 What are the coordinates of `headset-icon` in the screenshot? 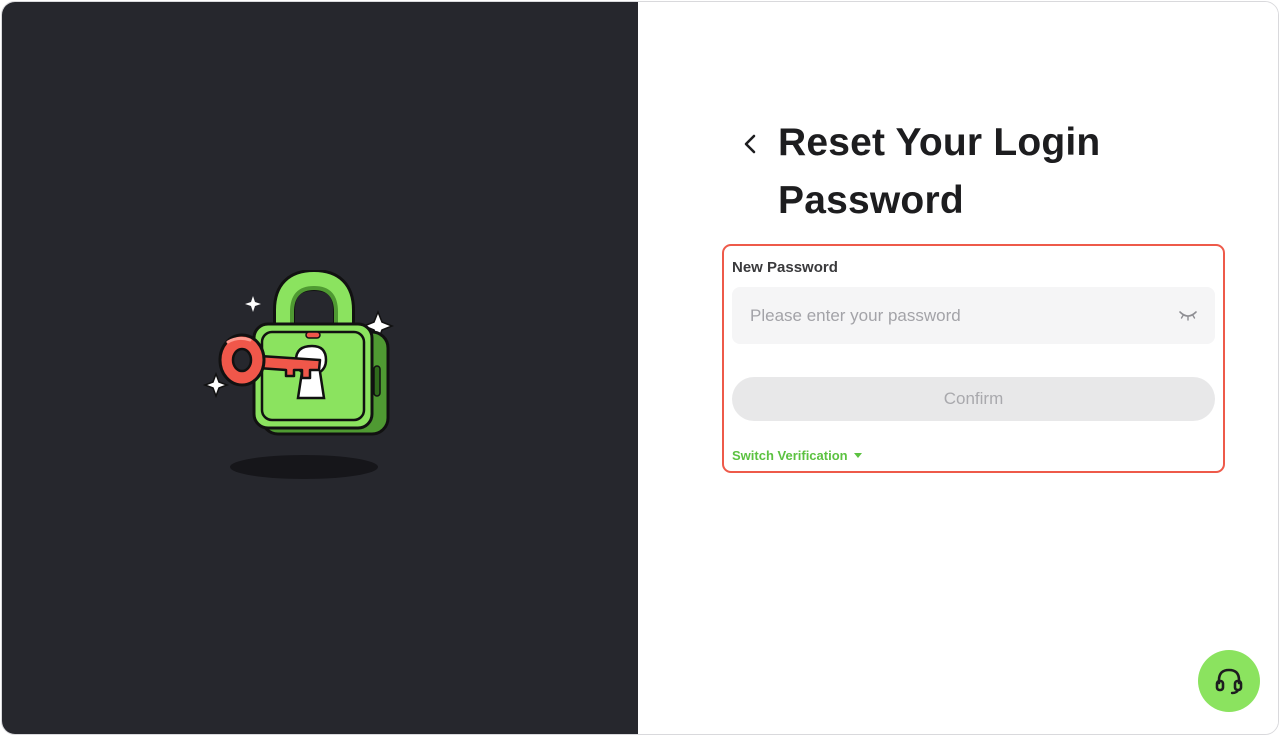 It's located at (1229, 681).